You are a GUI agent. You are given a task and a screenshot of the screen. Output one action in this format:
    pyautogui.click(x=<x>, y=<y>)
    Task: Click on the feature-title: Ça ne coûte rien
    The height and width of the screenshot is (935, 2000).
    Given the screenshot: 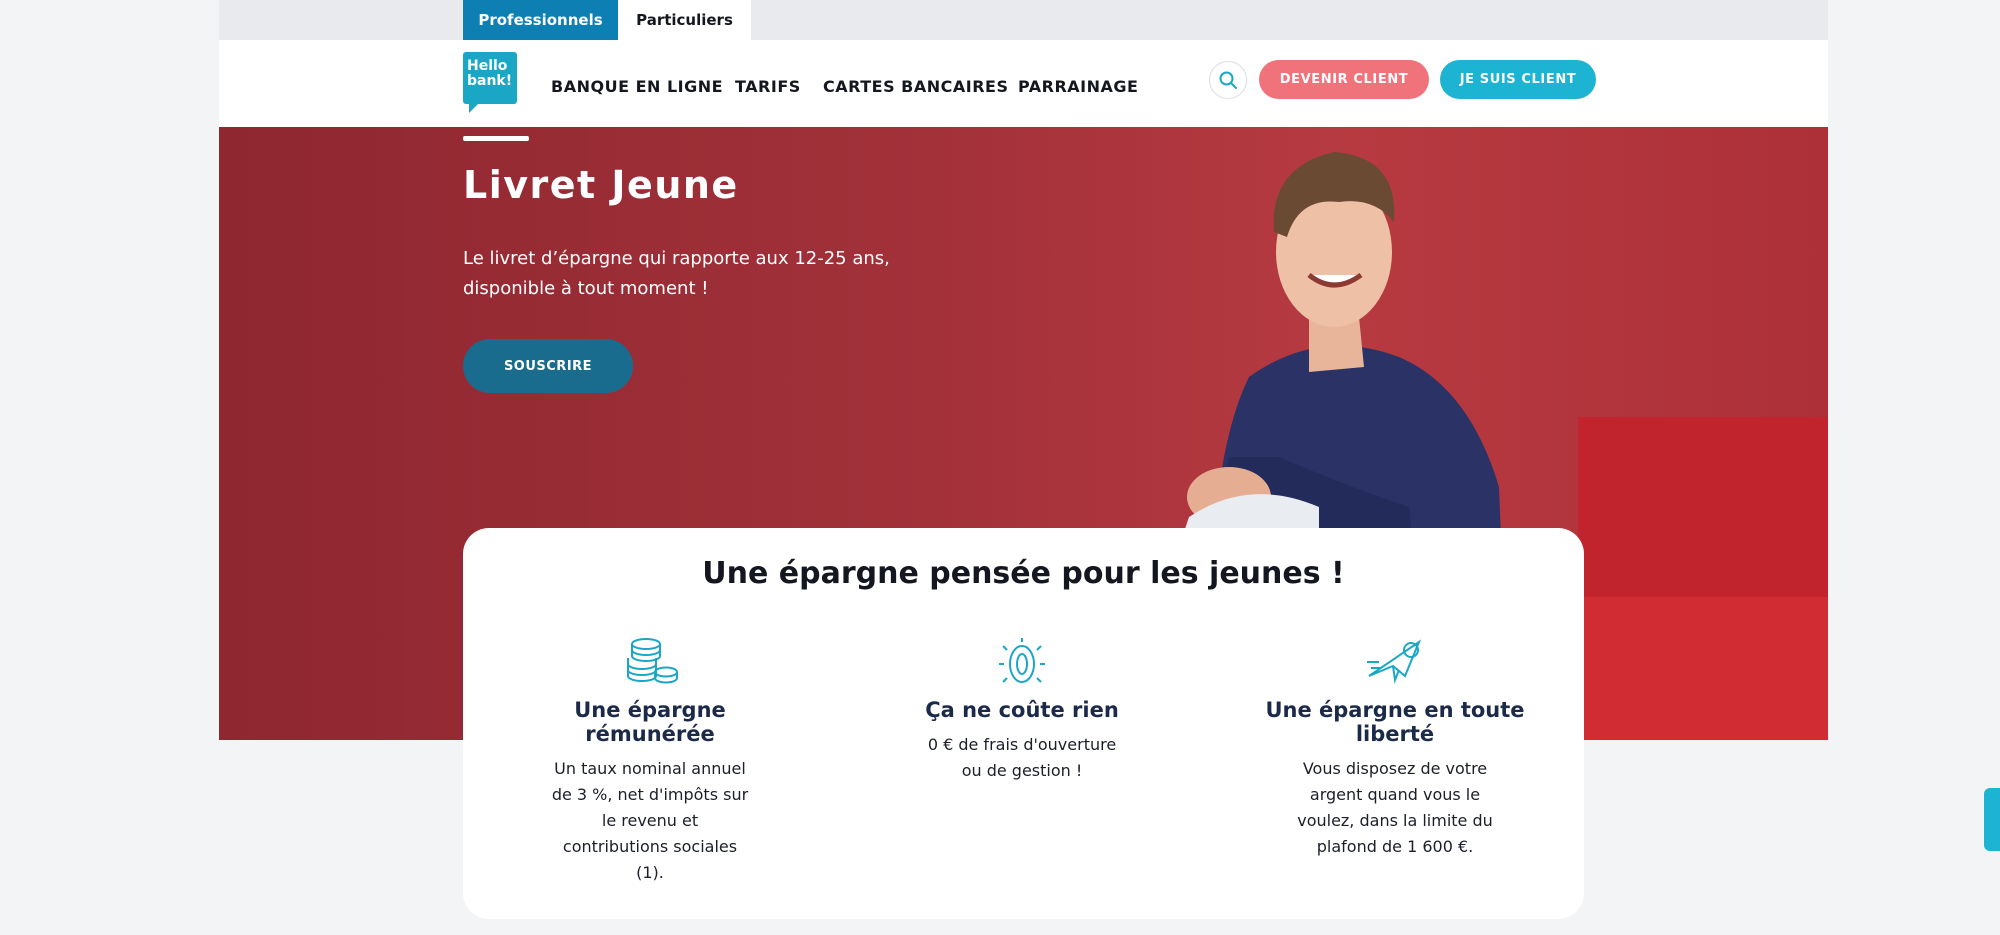 What is the action you would take?
    pyautogui.click(x=1022, y=710)
    